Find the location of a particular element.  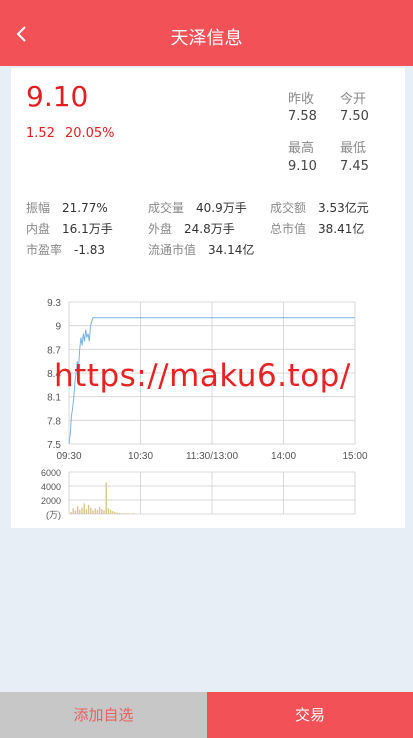

volume-y-axis: 6000 4000 2000 (万) is located at coordinates (51, 494).